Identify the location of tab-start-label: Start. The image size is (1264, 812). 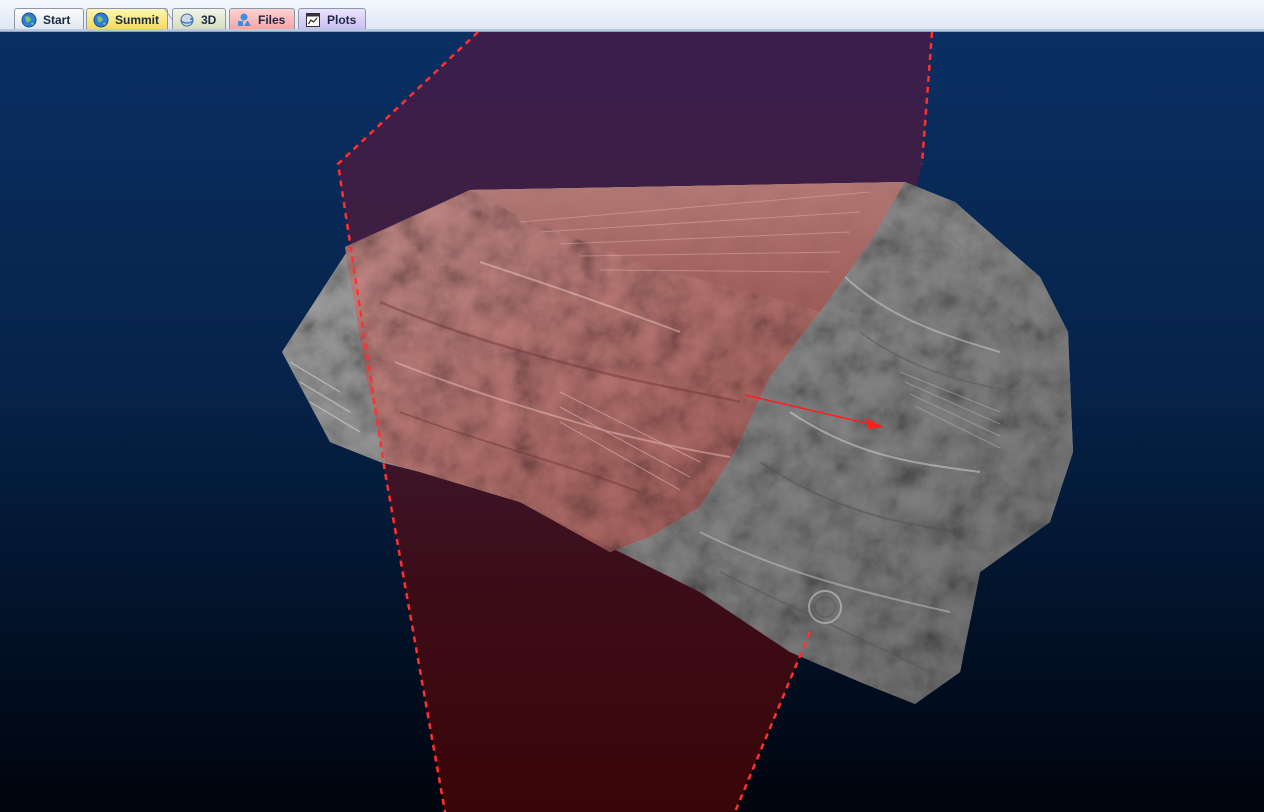
(57, 19).